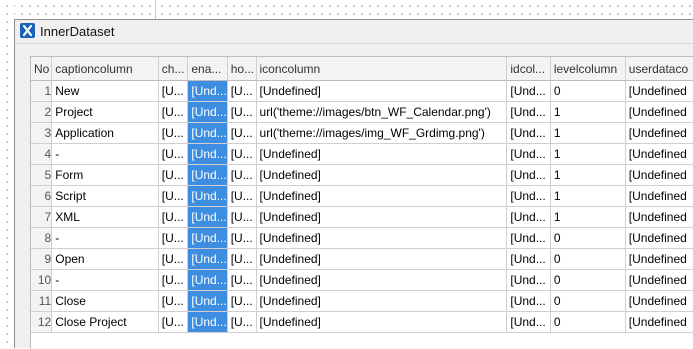  I want to click on column-header-7: levelcolumn, so click(588, 69).